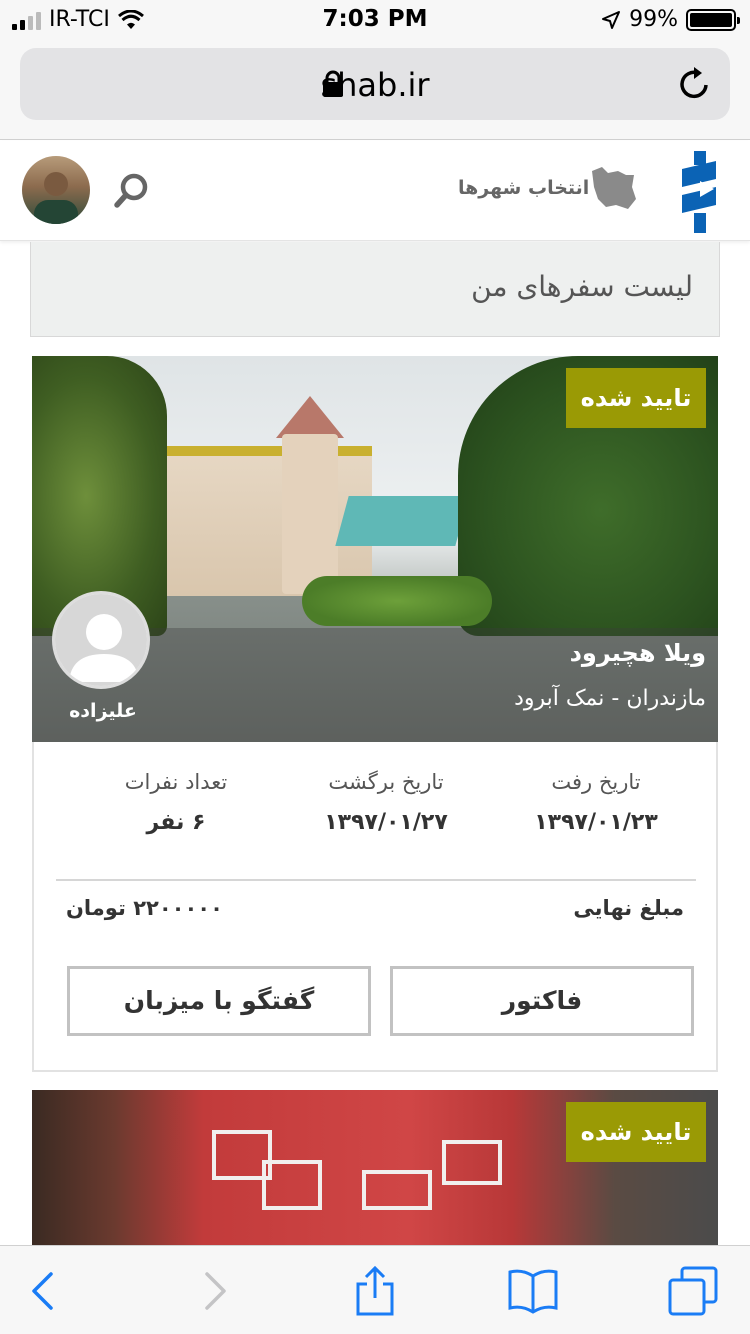 Image resolution: width=750 pixels, height=1334 pixels. What do you see at coordinates (713, 19) in the screenshot?
I see `battery-icon` at bounding box center [713, 19].